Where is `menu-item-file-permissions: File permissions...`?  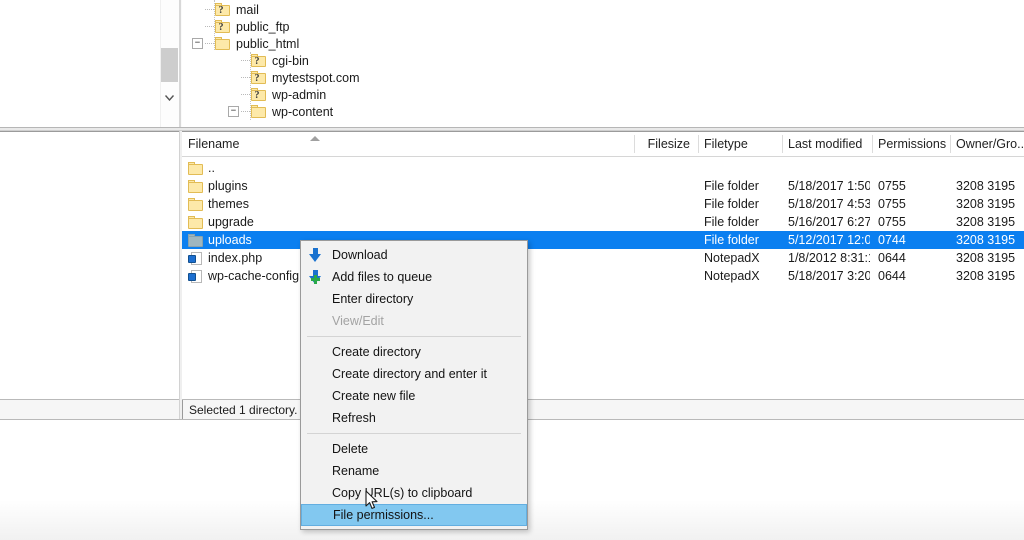
menu-item-file-permissions: File permissions... is located at coordinates (414, 515).